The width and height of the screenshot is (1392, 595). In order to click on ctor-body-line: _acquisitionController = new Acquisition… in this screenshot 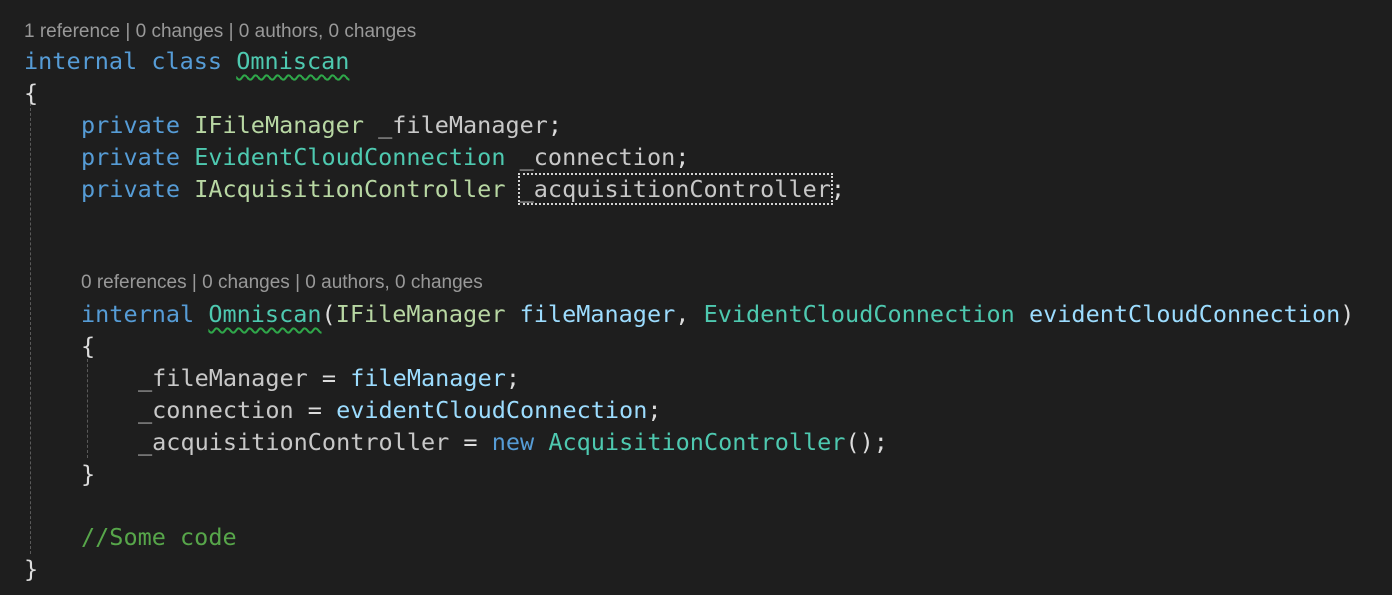, I will do `click(513, 442)`.